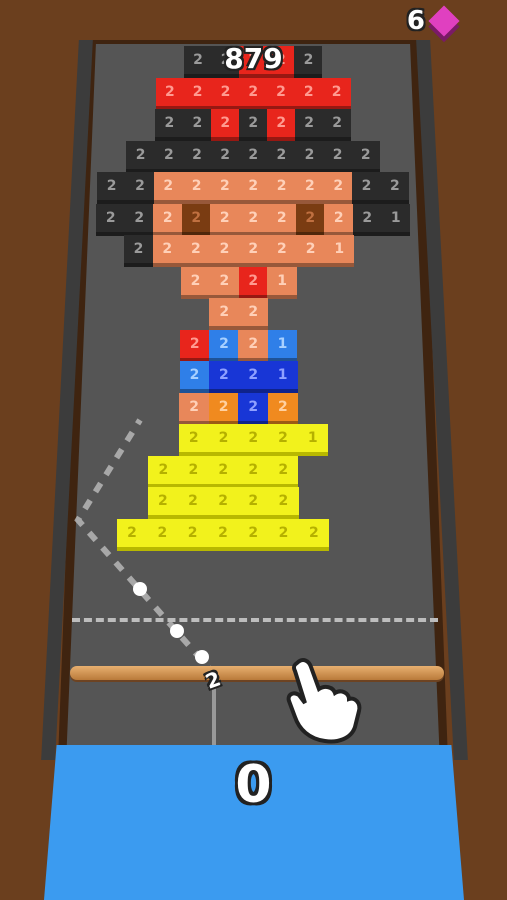 The image size is (507, 900). Describe the element at coordinates (325, 702) in the screenshot. I see `pointing-hand-icon` at that location.